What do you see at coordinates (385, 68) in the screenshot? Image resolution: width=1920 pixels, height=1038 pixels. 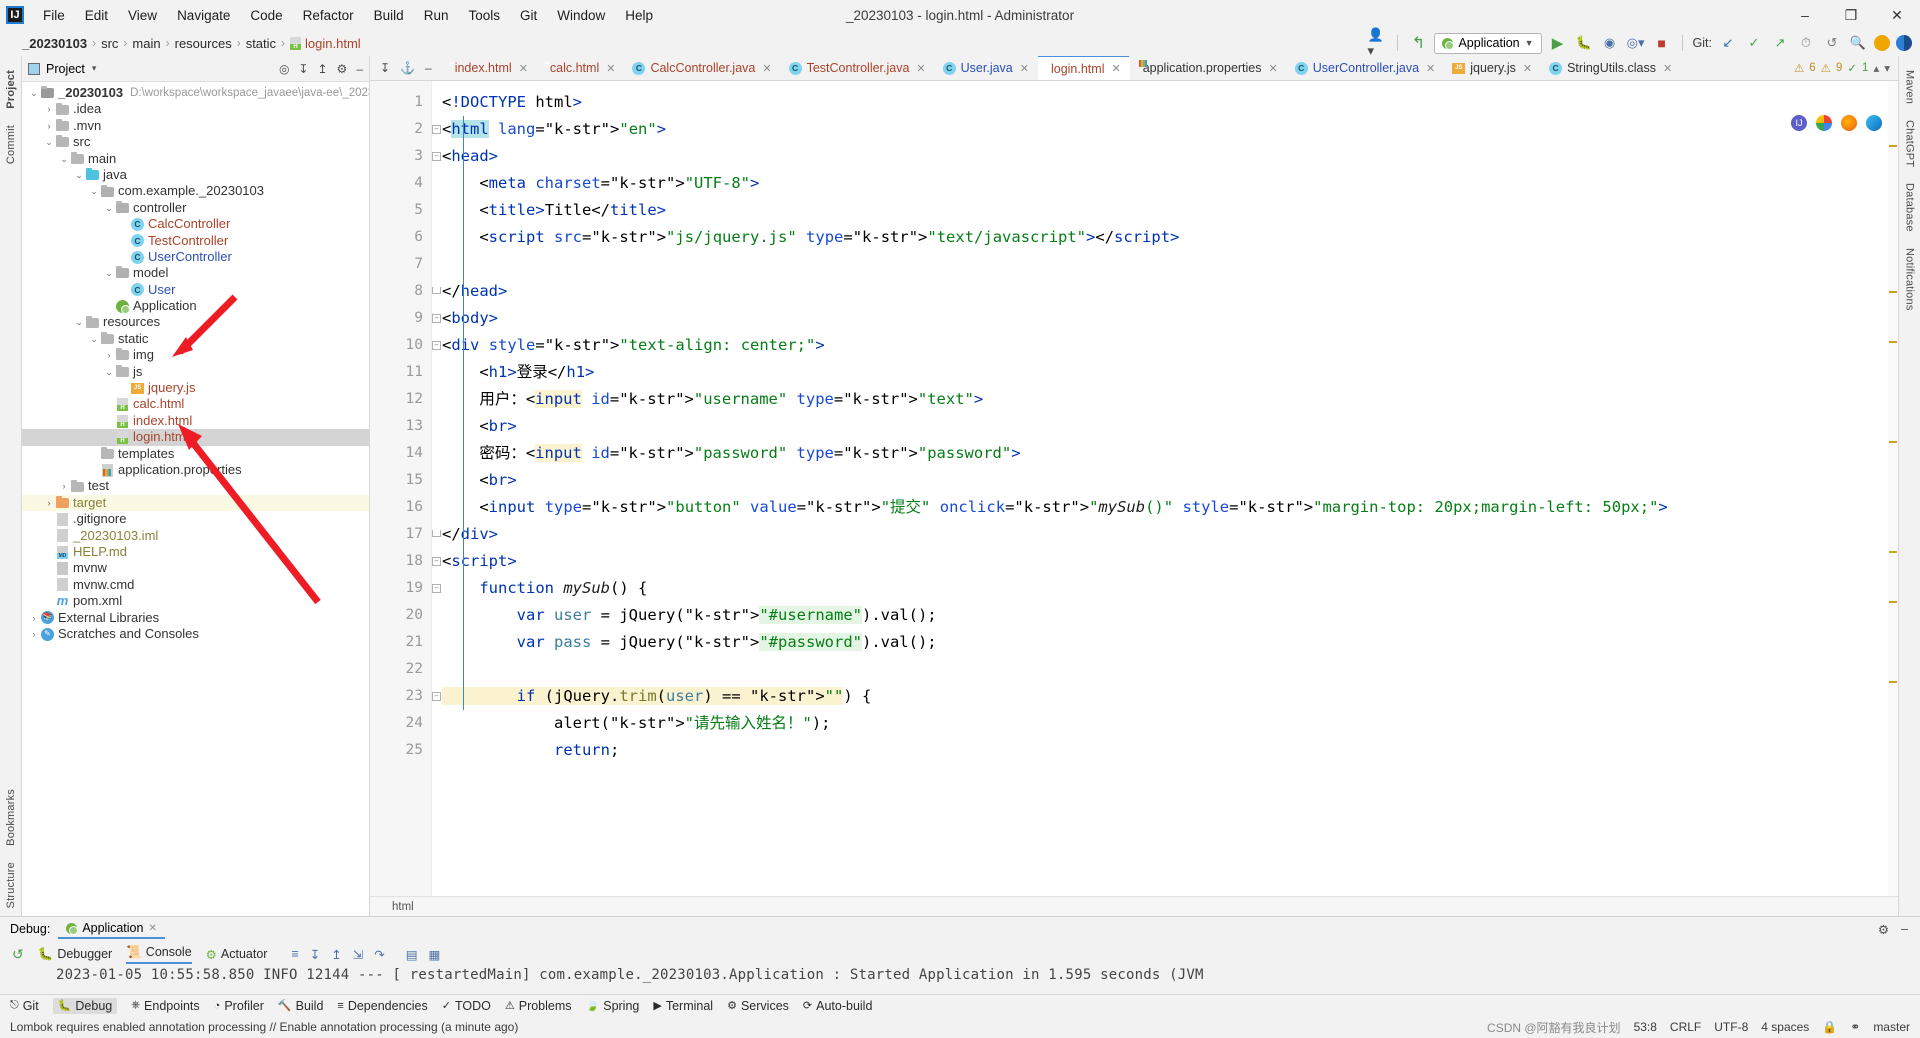 I see `collapse-icon: ↧` at bounding box center [385, 68].